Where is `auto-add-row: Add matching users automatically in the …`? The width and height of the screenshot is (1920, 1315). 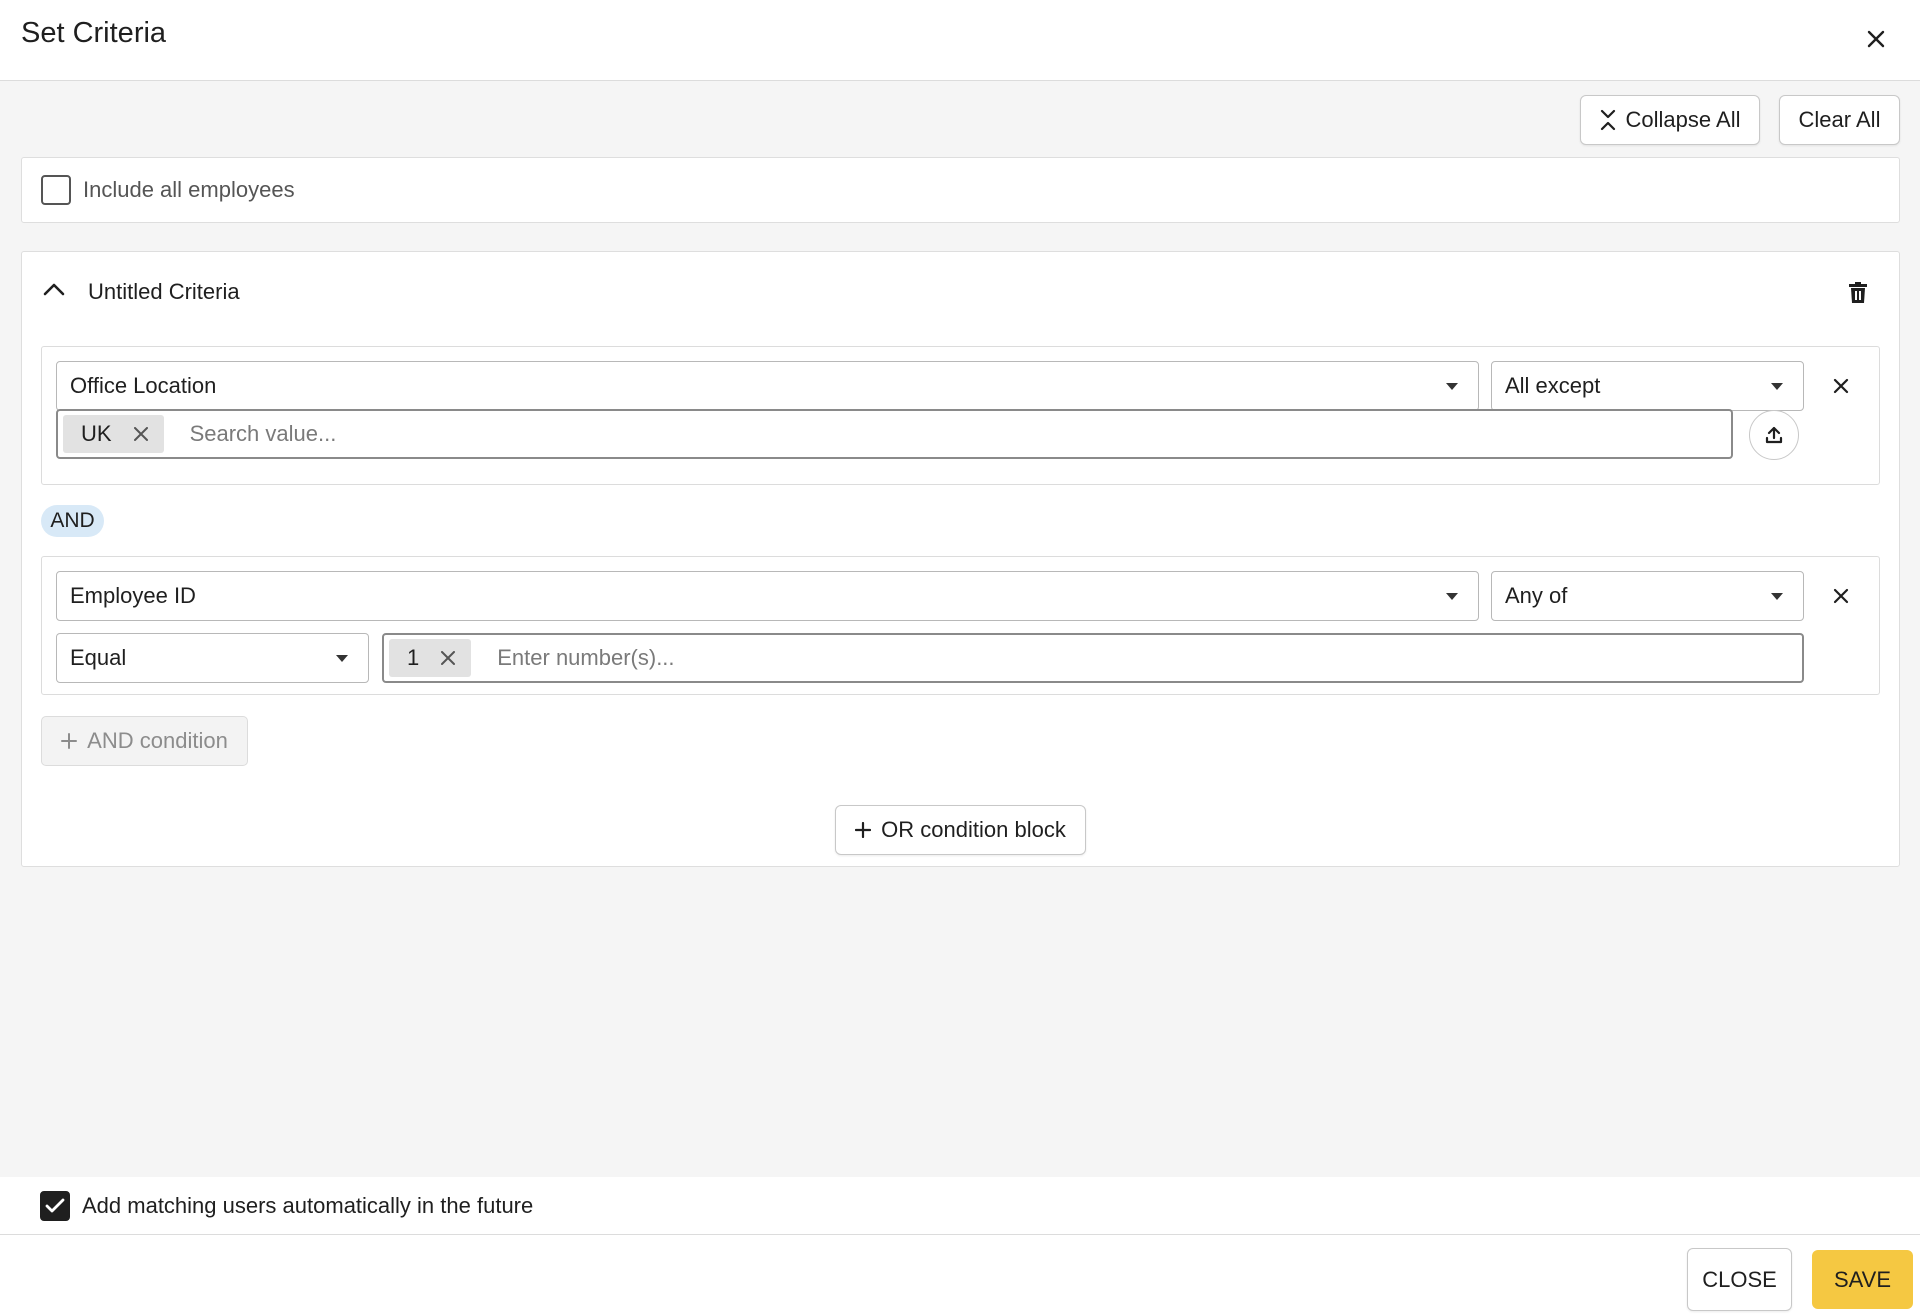
auto-add-row: Add matching users automatically in the … is located at coordinates (960, 1206).